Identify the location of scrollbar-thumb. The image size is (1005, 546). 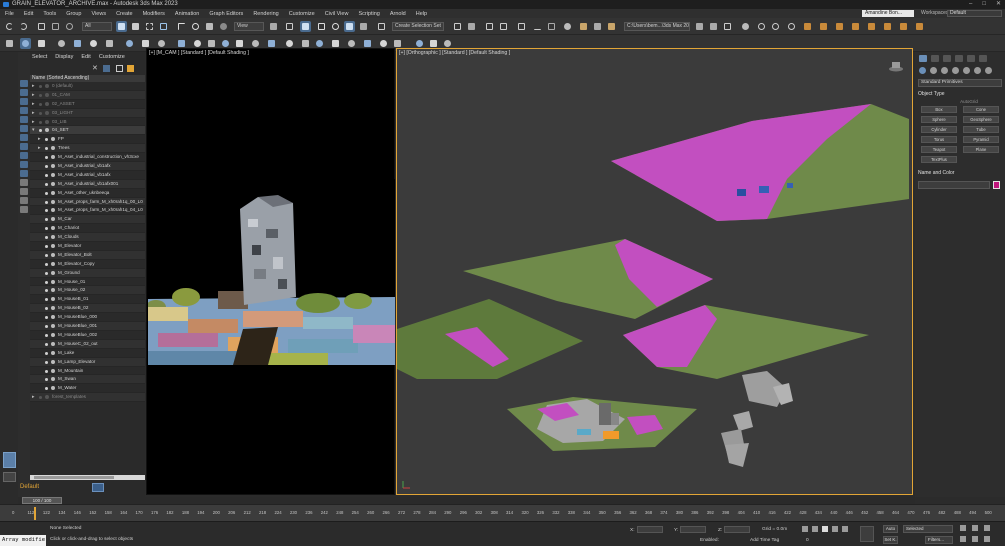
(74, 477).